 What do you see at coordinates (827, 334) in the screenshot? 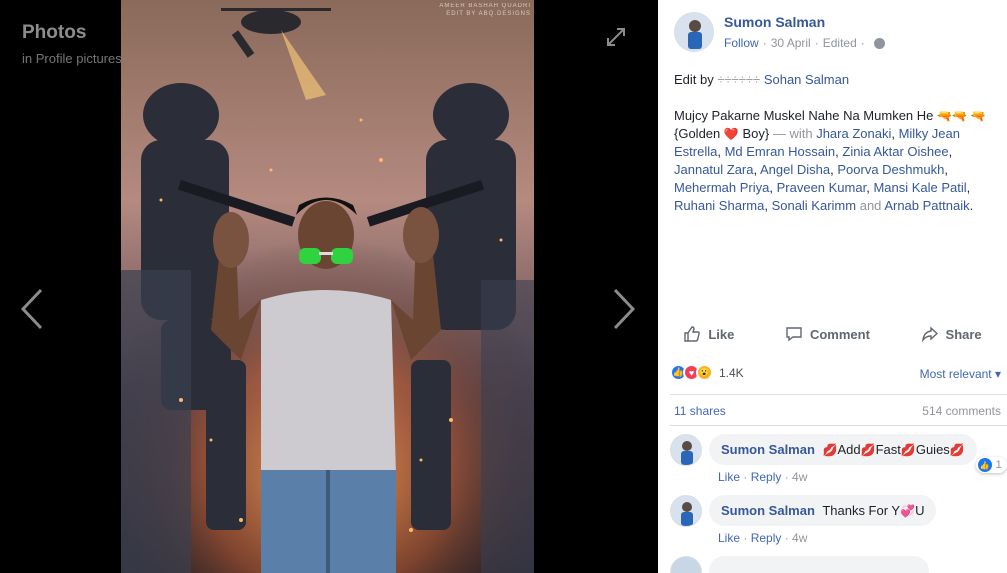
I see `comment-button: Comment` at bounding box center [827, 334].